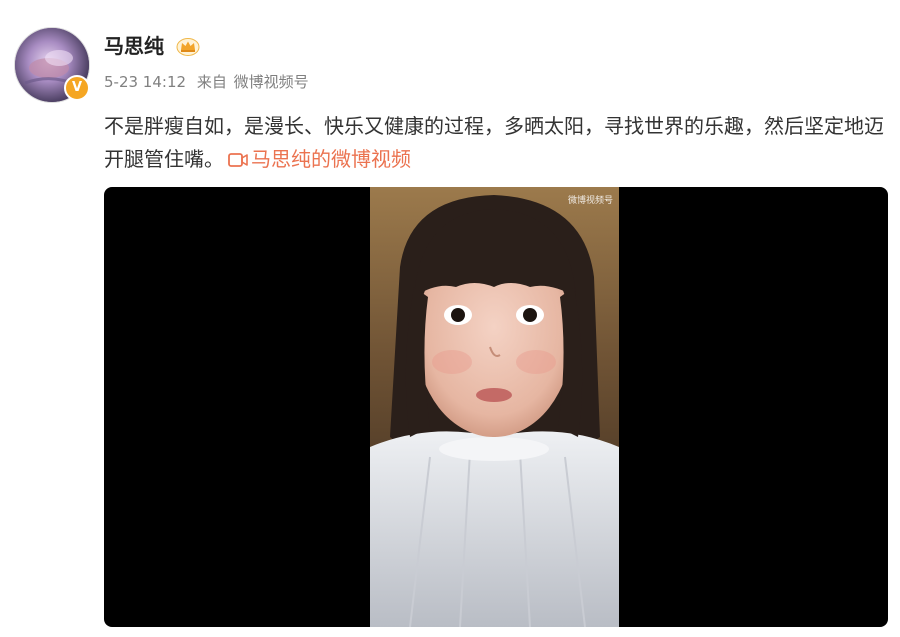  I want to click on post-source: 微博视频号, so click(271, 82).